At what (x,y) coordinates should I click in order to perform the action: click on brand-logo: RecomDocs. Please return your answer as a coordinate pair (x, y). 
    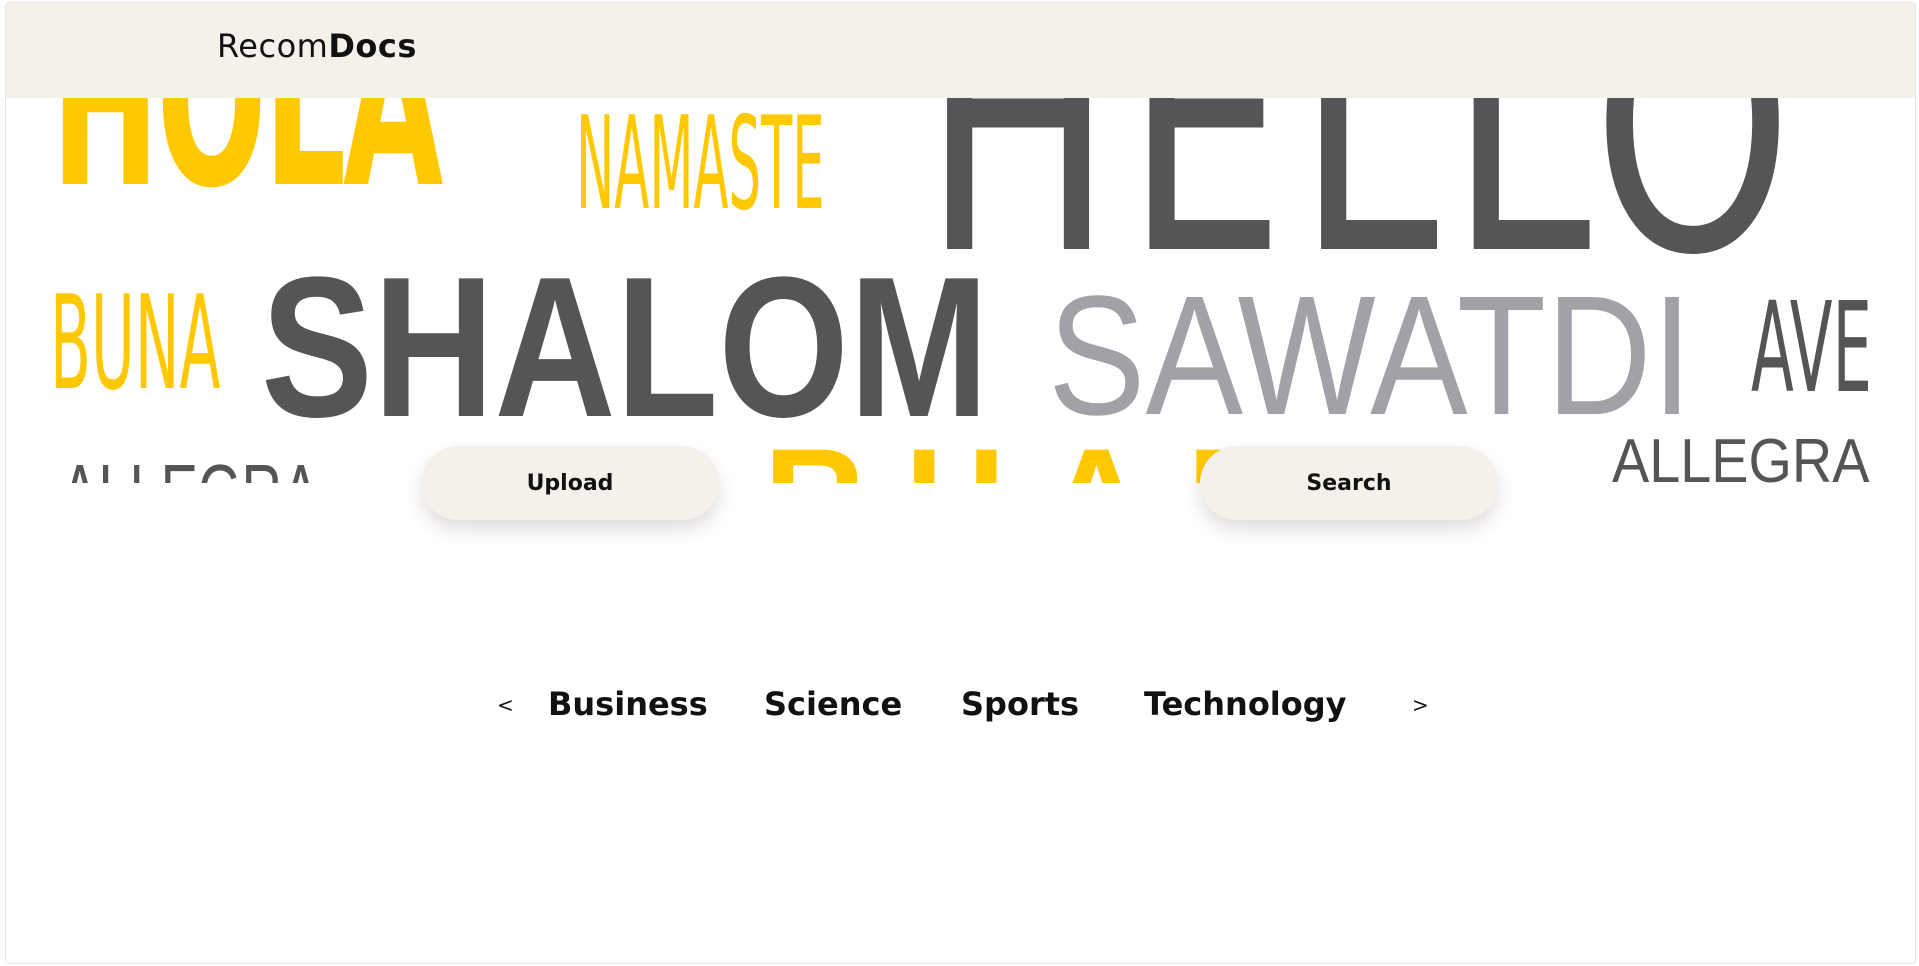
    Looking at the image, I should click on (317, 46).